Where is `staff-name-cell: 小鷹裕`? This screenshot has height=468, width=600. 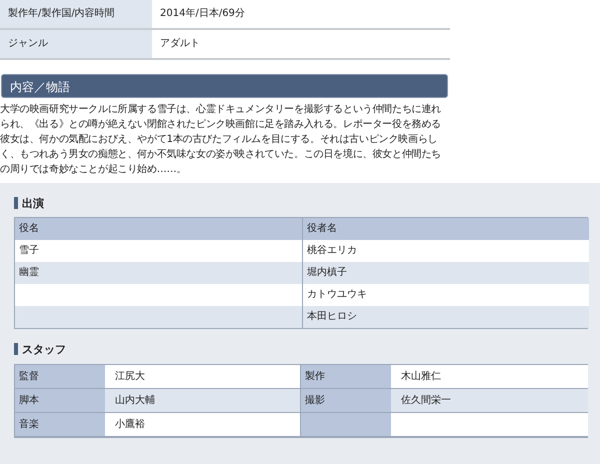
staff-name-cell: 小鷹裕 is located at coordinates (203, 425).